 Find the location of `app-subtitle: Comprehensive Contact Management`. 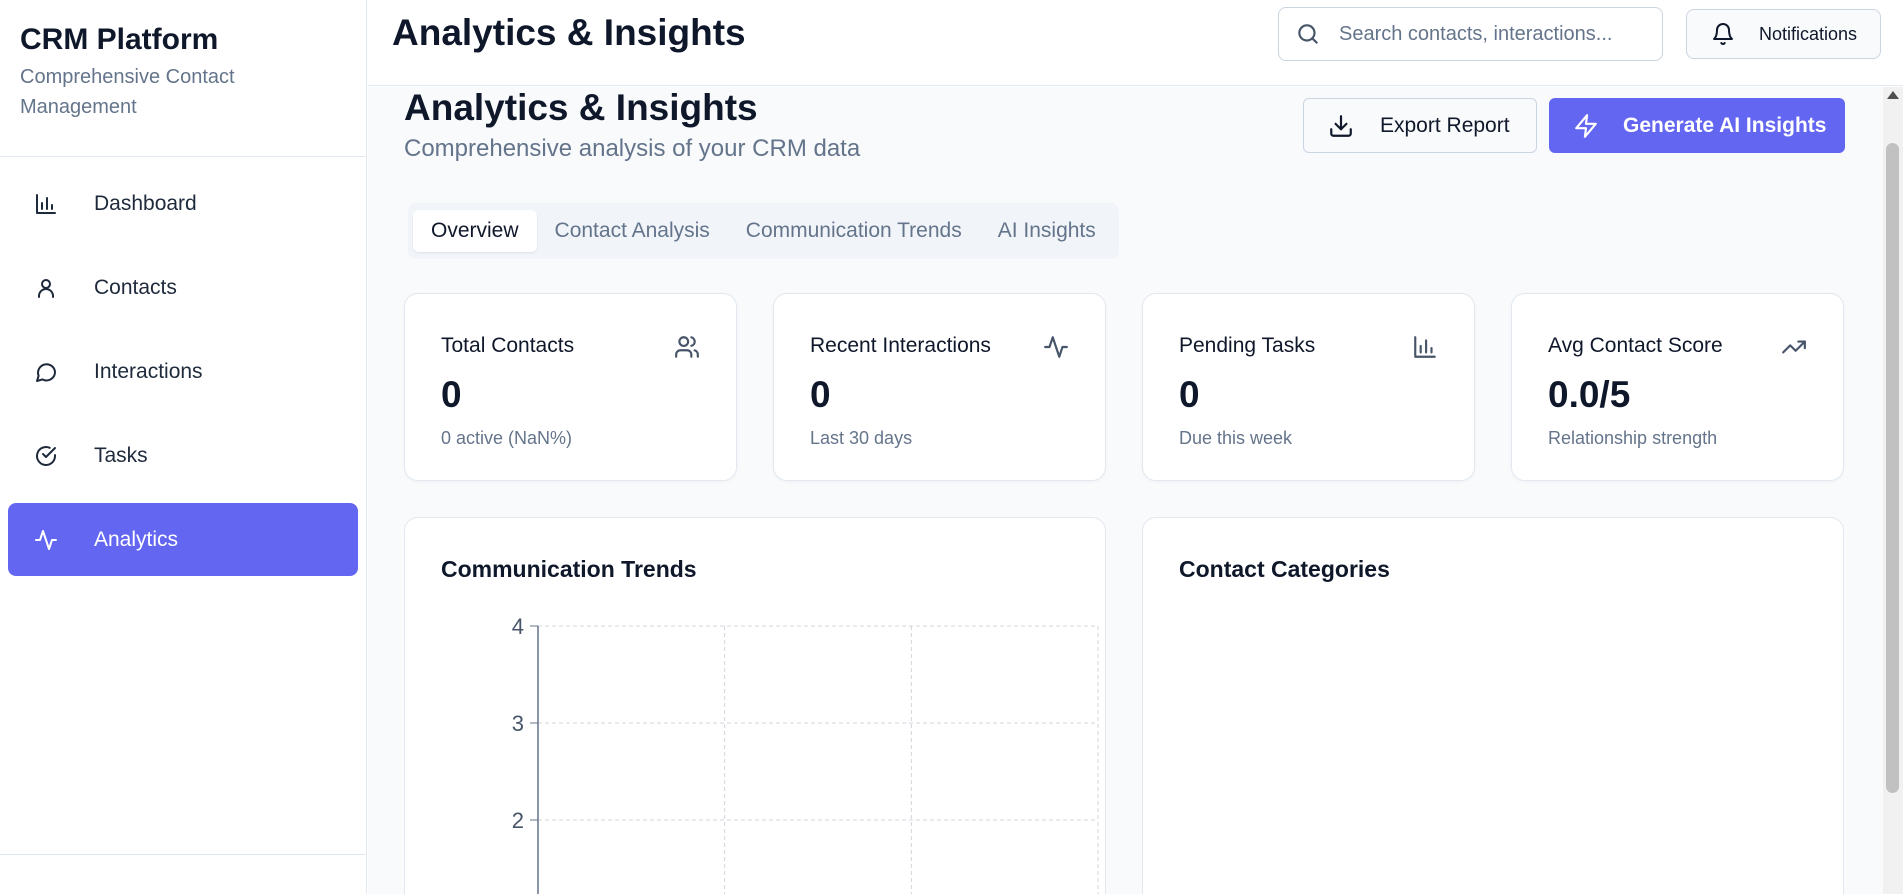

app-subtitle: Comprehensive Contact Management is located at coordinates (127, 92).